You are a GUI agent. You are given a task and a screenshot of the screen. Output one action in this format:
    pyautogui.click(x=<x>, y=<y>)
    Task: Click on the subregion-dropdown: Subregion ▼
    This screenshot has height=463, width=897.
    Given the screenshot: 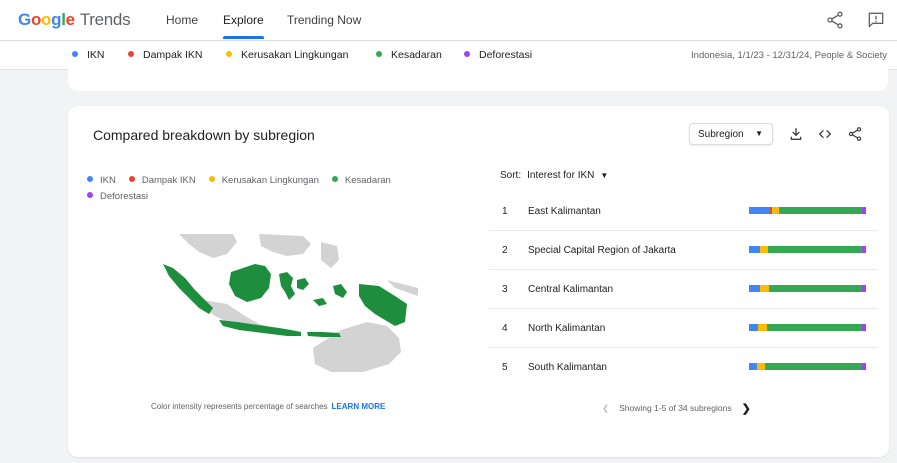 What is the action you would take?
    pyautogui.click(x=731, y=134)
    